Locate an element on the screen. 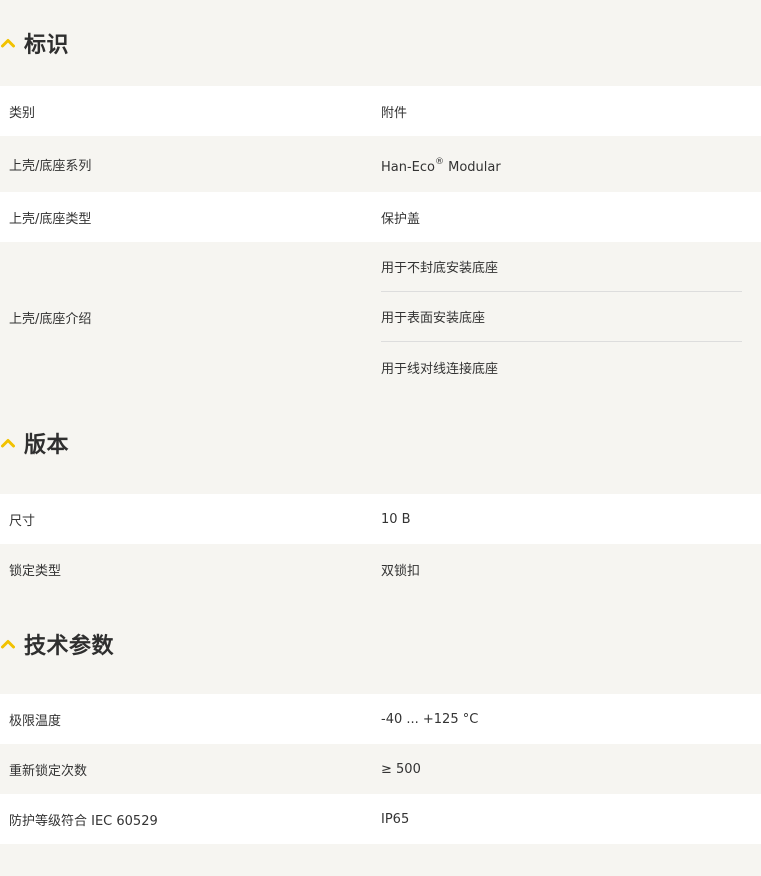  row-value: ≥ 500 is located at coordinates (401, 769).